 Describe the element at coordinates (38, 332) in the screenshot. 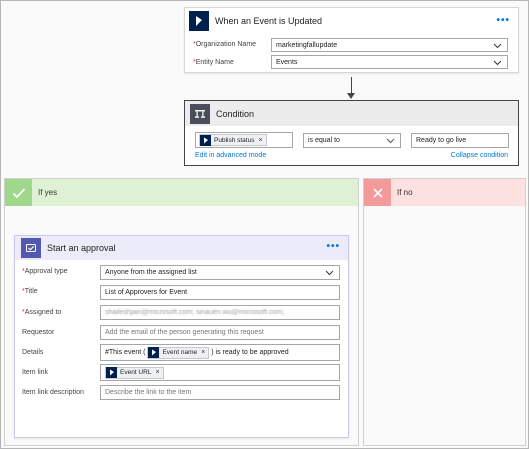

I see `requestor-label: Requestor` at that location.